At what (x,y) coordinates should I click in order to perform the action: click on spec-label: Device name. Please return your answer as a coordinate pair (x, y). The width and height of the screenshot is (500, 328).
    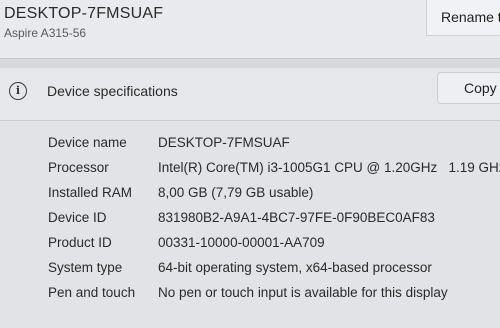
    Looking at the image, I should click on (87, 142).